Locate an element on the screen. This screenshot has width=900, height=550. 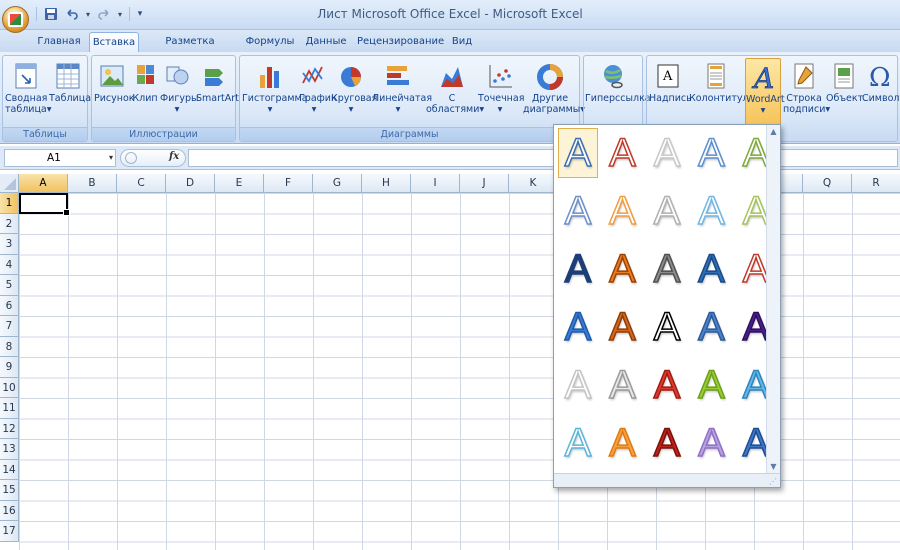
column-header-b: B is located at coordinates (92, 183).